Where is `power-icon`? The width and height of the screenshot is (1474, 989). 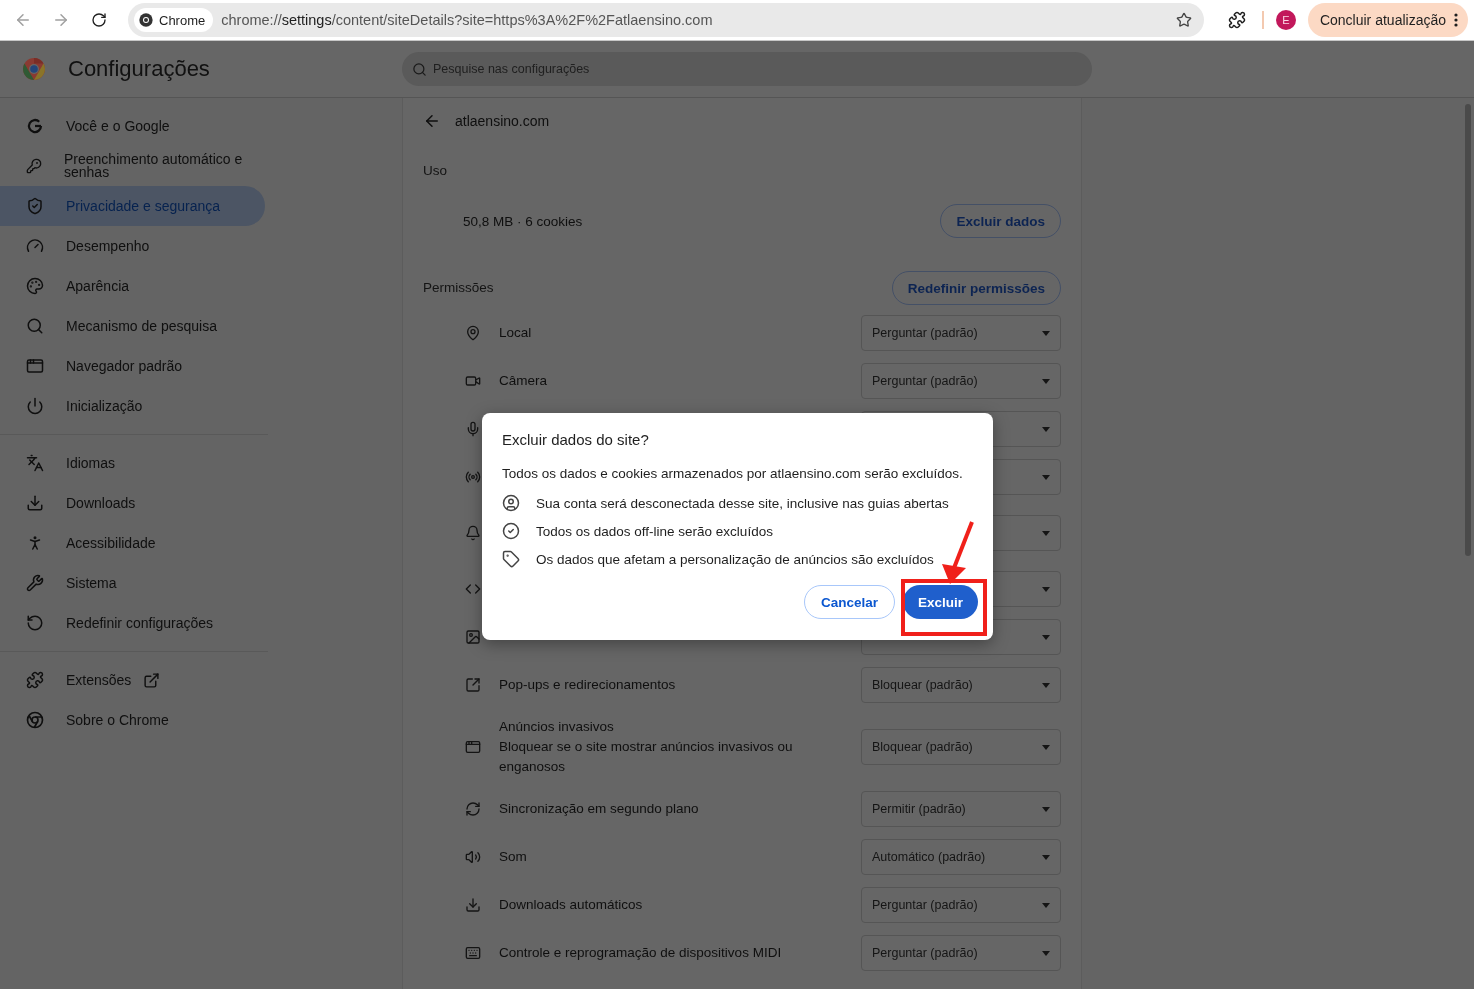
power-icon is located at coordinates (35, 406).